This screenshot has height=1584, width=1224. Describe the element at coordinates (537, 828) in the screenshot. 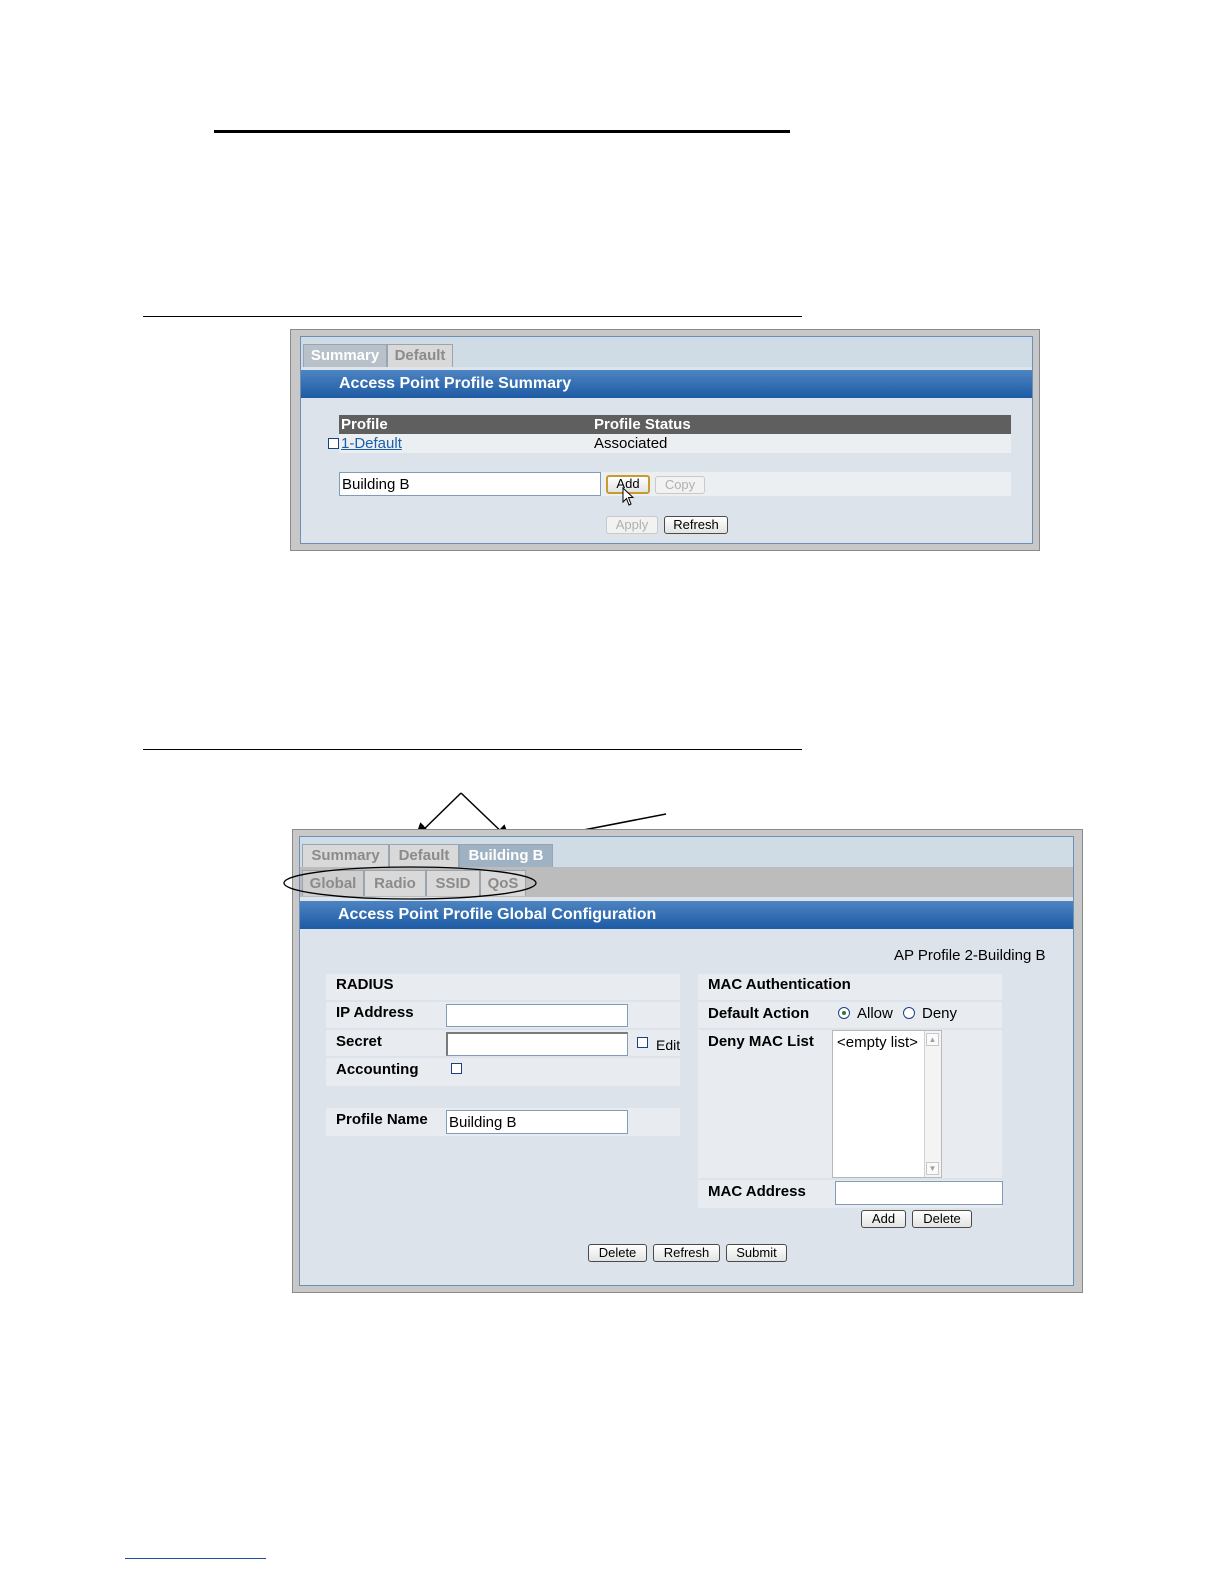

I see `callout-arrows` at that location.